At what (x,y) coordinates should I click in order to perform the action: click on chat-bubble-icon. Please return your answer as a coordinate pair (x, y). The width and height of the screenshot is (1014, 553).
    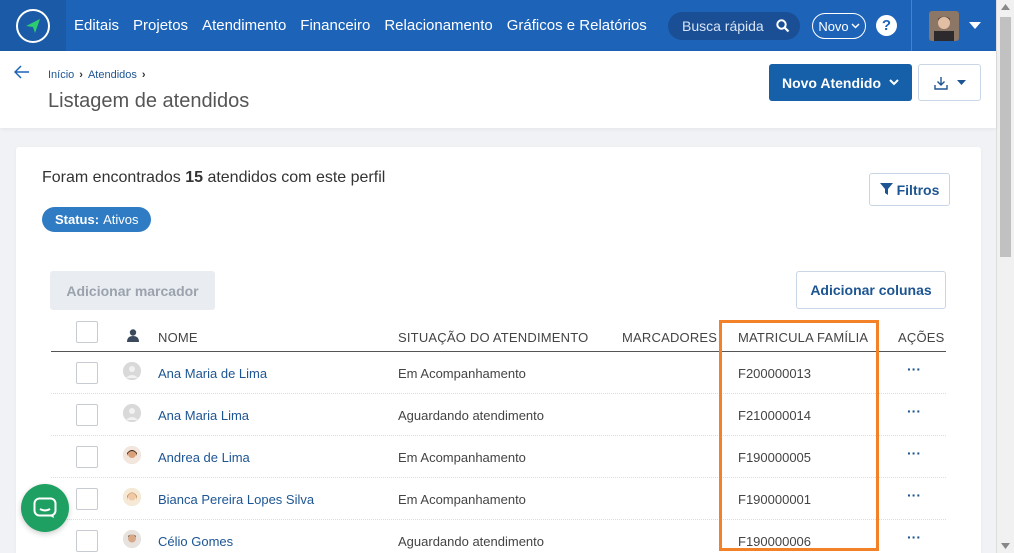
    Looking at the image, I should click on (45, 507).